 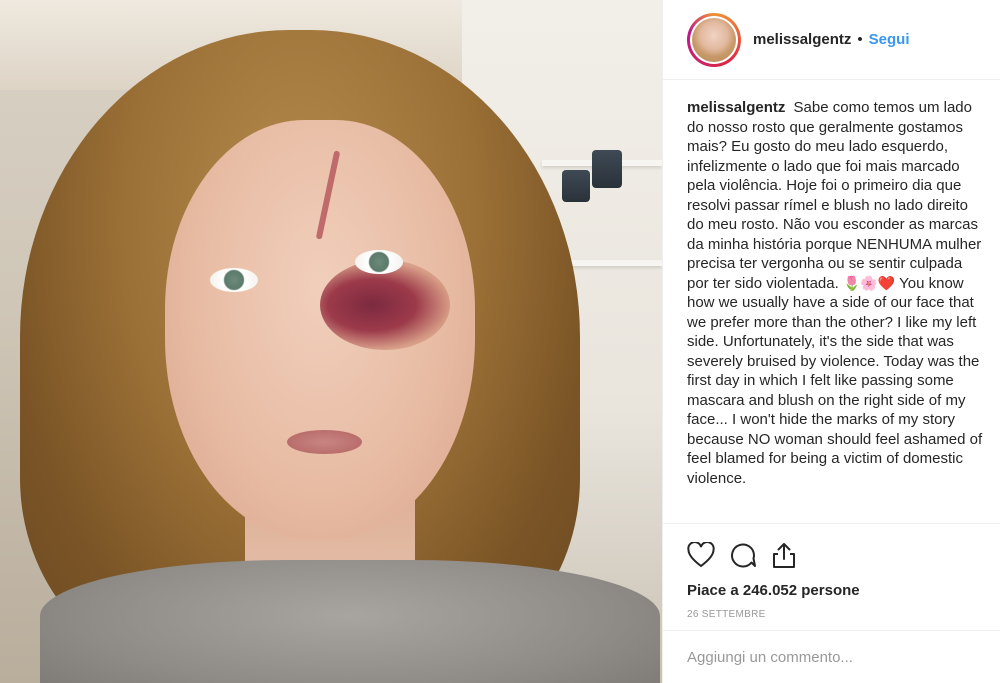 What do you see at coordinates (736, 107) in the screenshot?
I see `caption-username: melissalgentz` at bounding box center [736, 107].